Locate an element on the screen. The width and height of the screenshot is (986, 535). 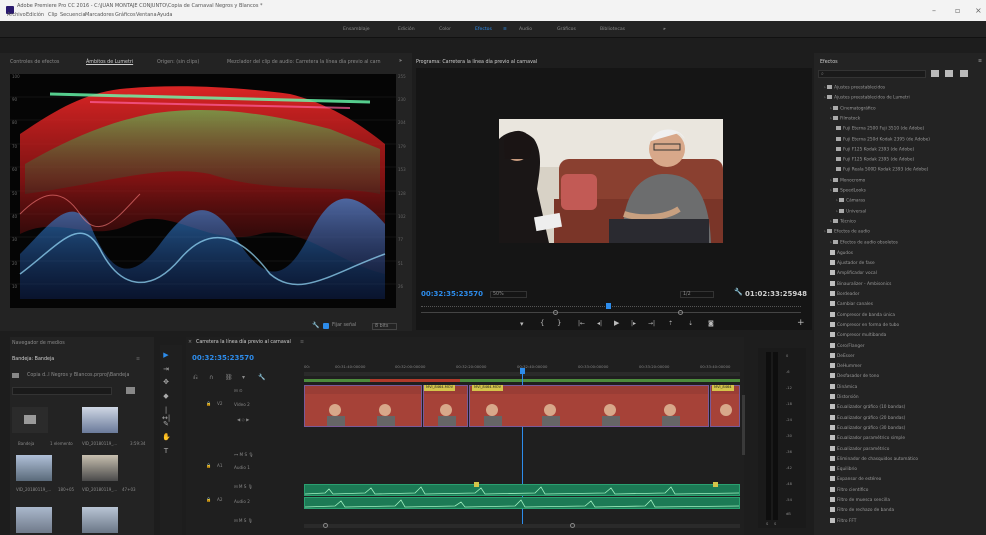
bin-menu-icon: ≡ is located at coordinates (138, 359).